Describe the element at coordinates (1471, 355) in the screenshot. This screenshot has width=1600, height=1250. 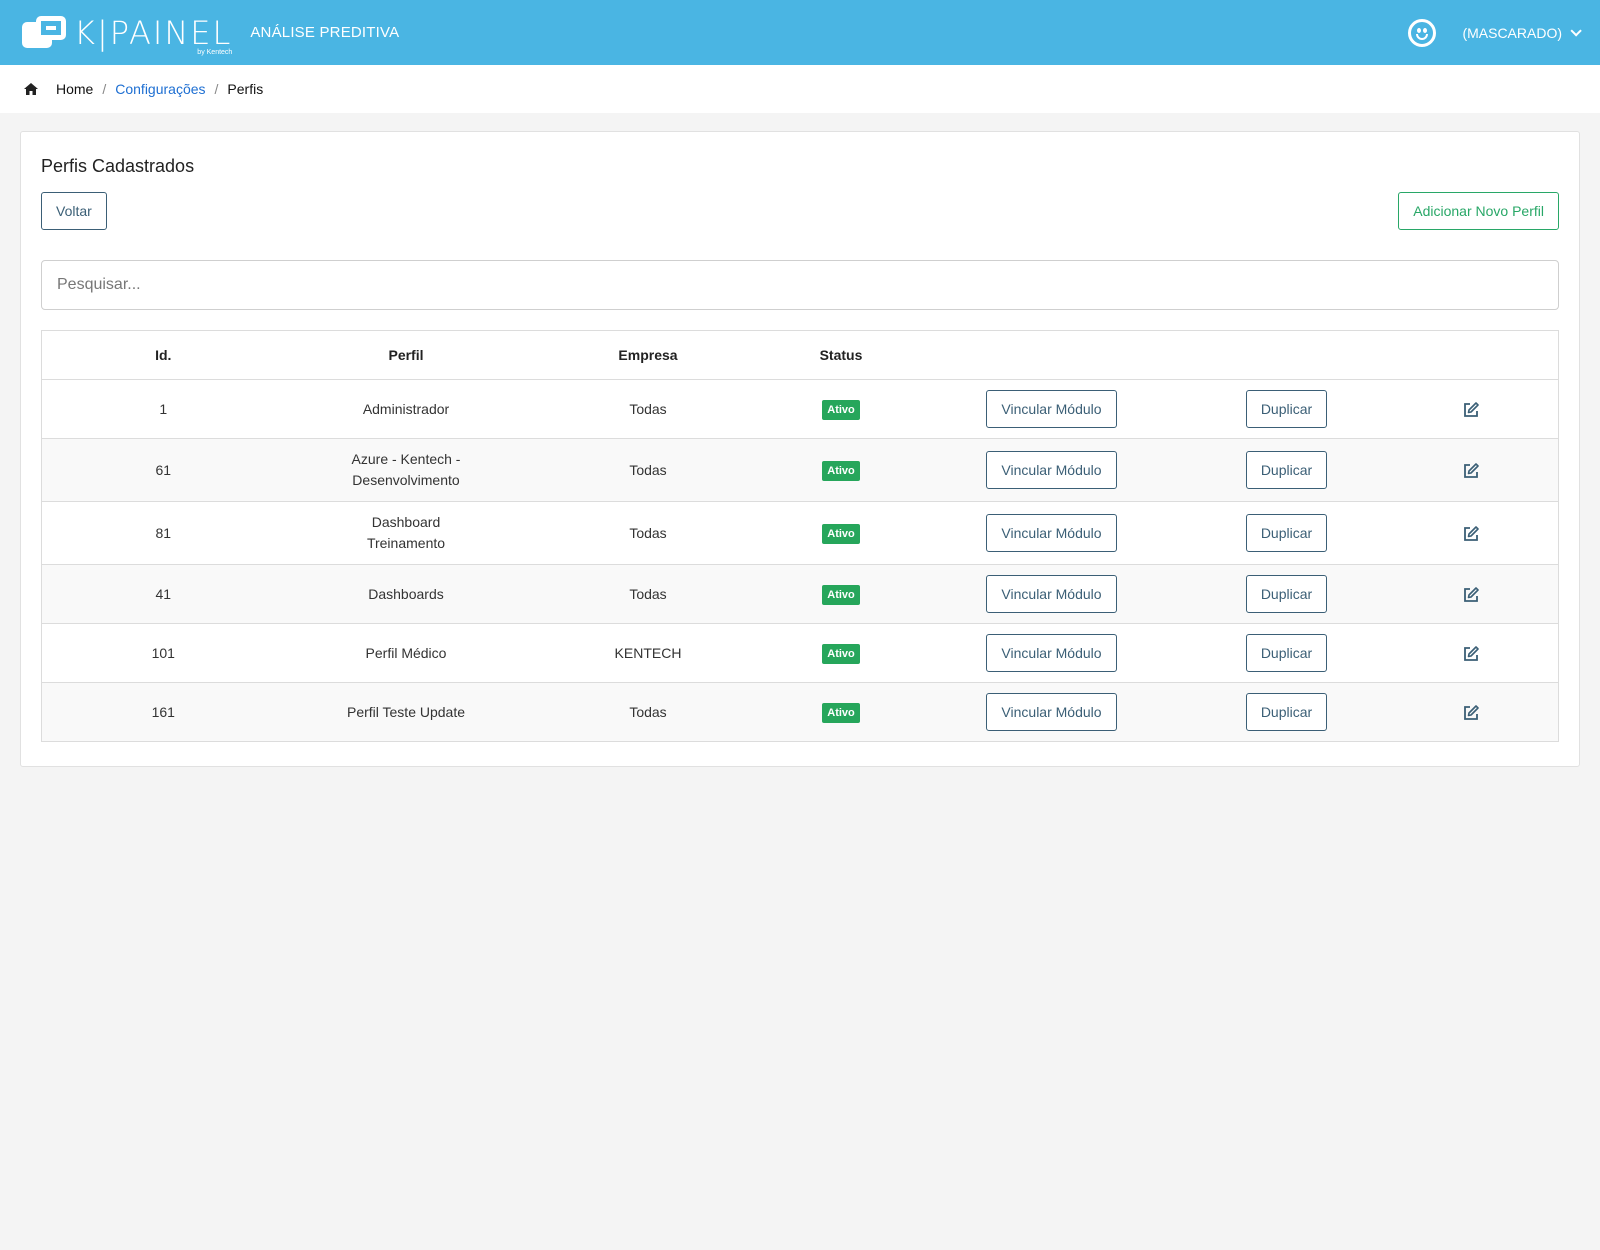
I see `column-header-edit` at that location.